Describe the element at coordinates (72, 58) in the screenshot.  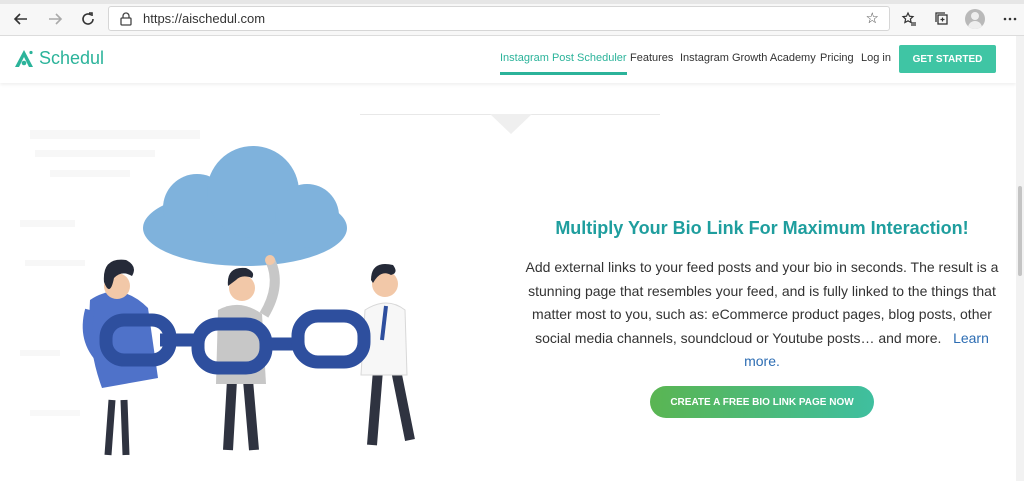
I see `logo-text: Schedul` at that location.